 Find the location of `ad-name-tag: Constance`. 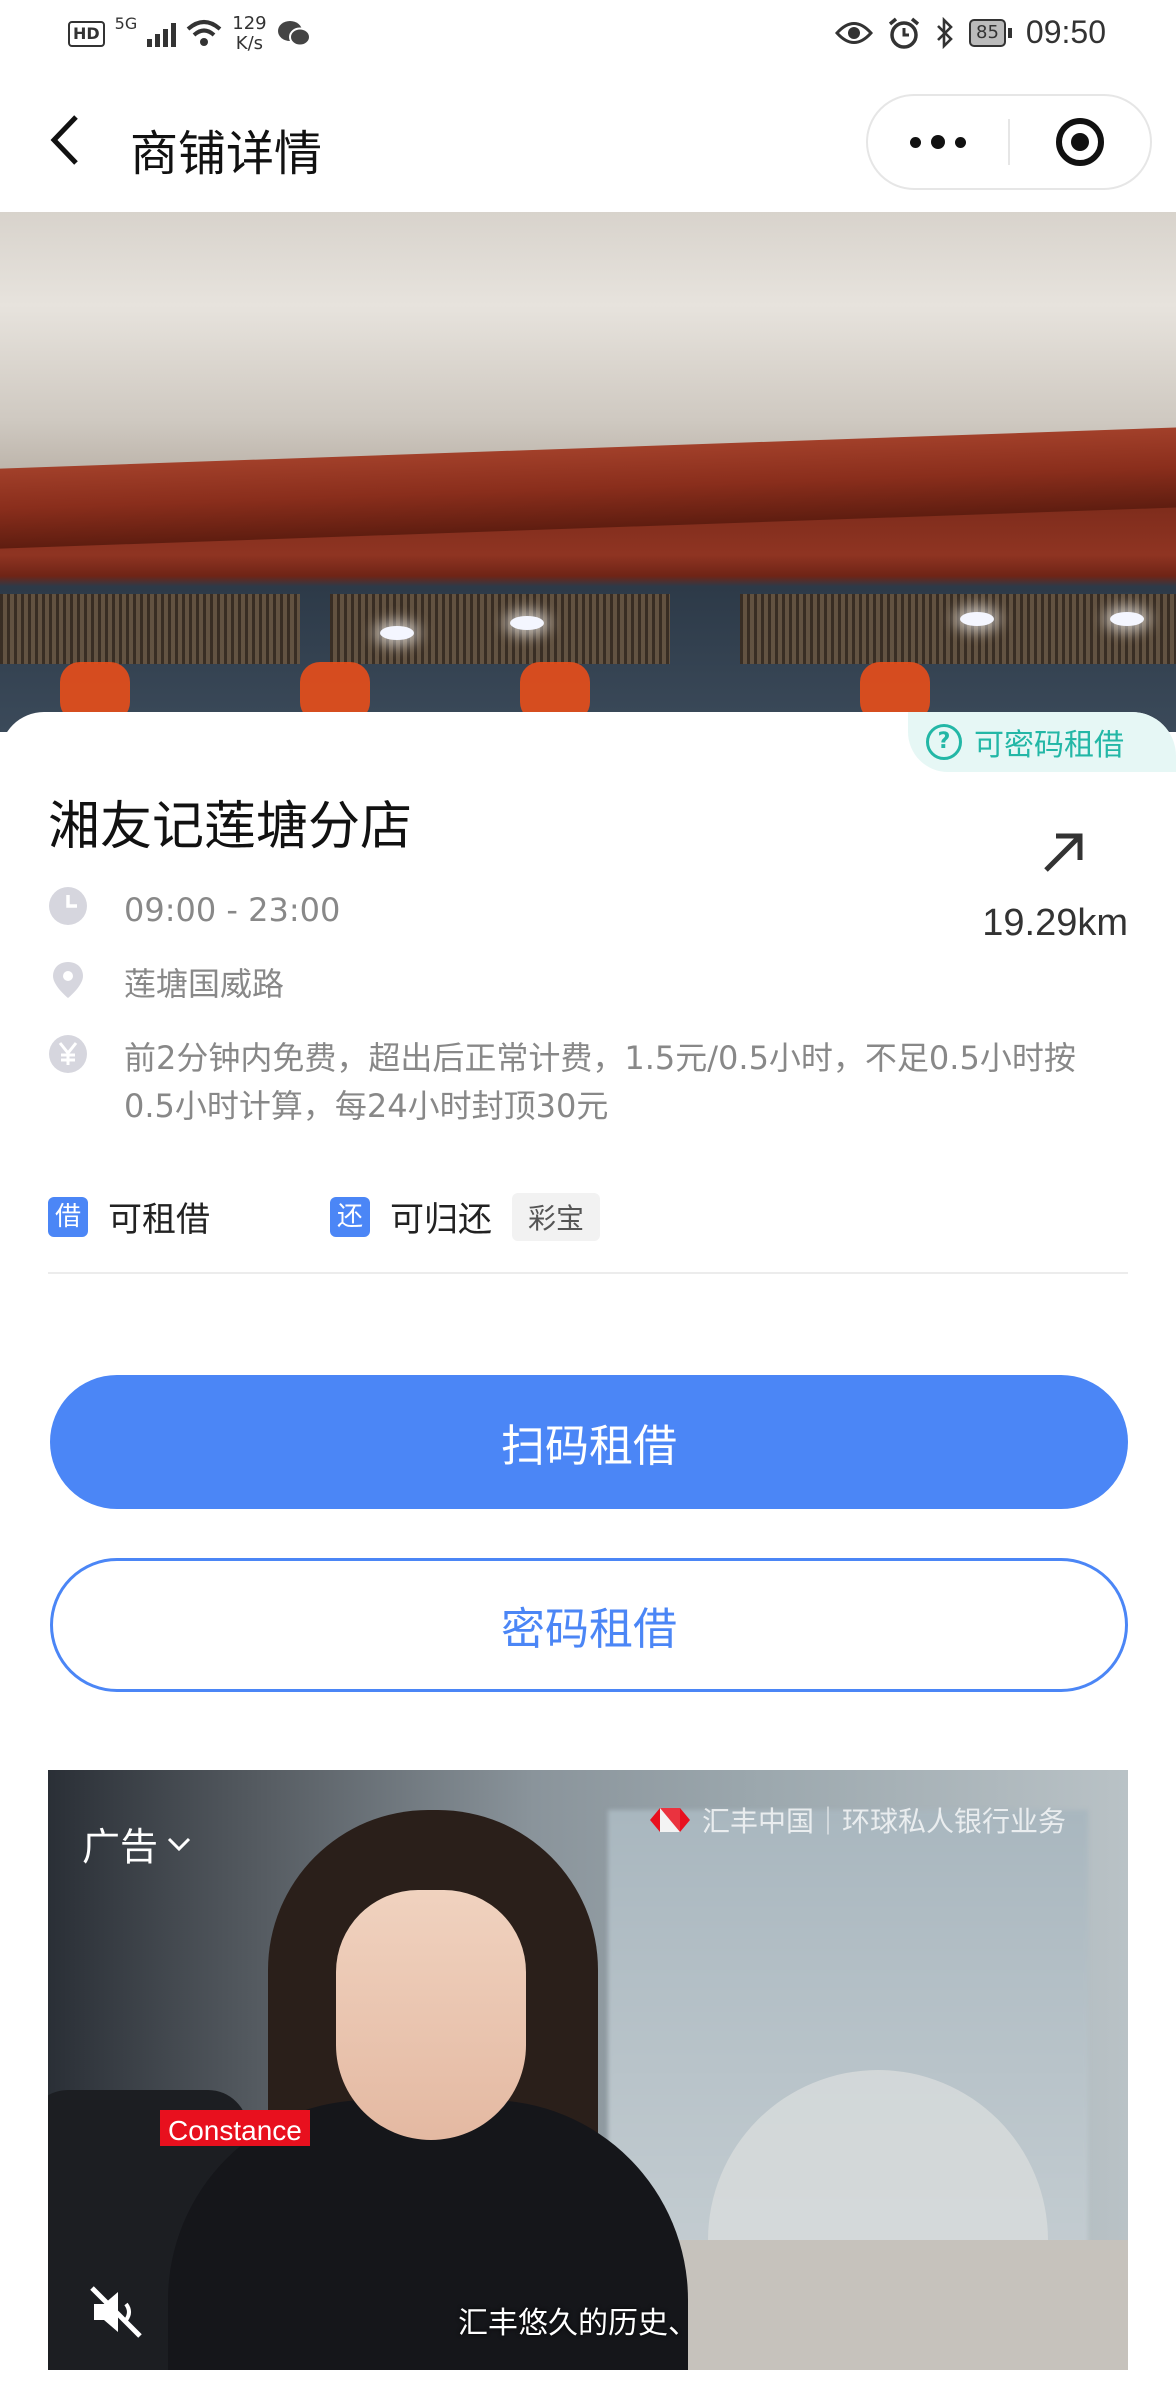

ad-name-tag: Constance is located at coordinates (235, 2128).